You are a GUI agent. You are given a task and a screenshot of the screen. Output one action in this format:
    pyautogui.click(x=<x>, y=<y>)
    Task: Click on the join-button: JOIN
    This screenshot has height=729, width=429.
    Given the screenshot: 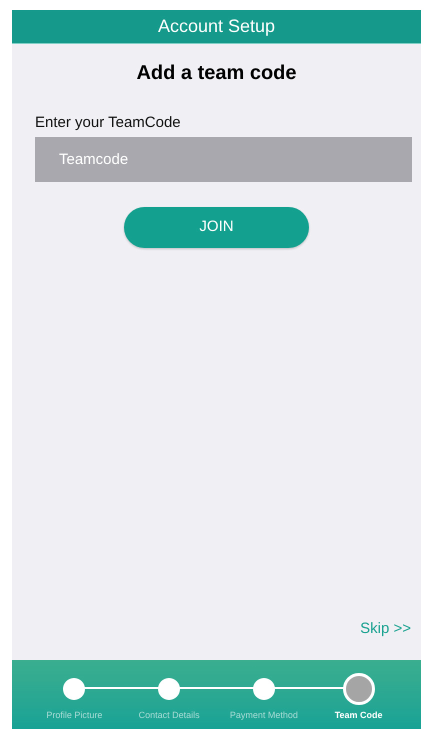 What is the action you would take?
    pyautogui.click(x=216, y=227)
    